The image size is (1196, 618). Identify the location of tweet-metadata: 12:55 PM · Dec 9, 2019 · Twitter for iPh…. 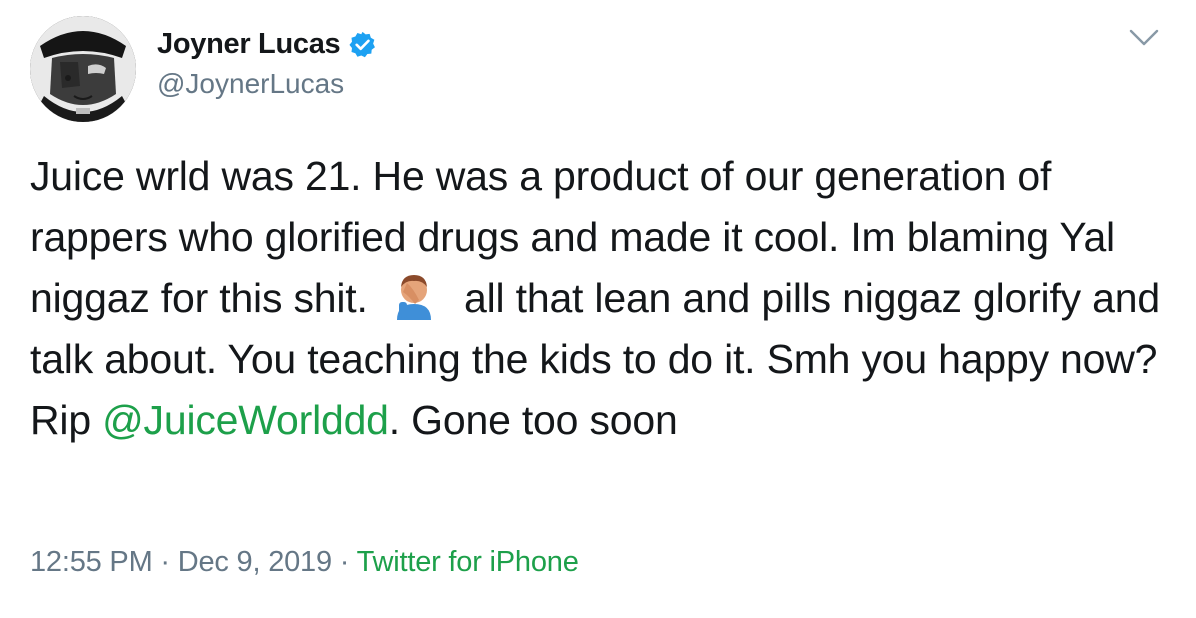
(304, 562).